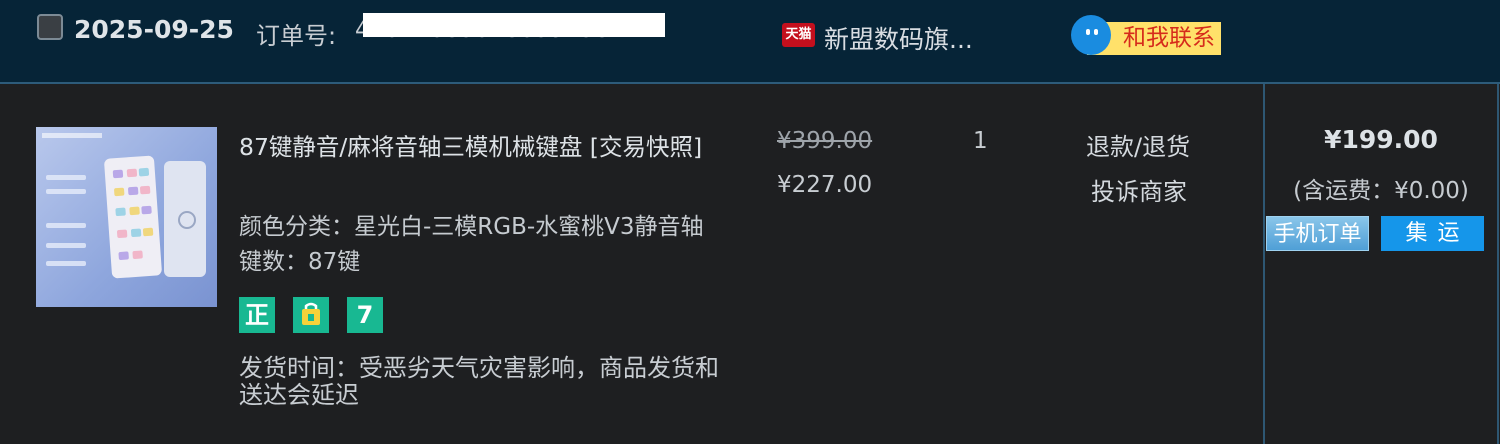  I want to click on order-date: 2025-09-25, so click(154, 29).